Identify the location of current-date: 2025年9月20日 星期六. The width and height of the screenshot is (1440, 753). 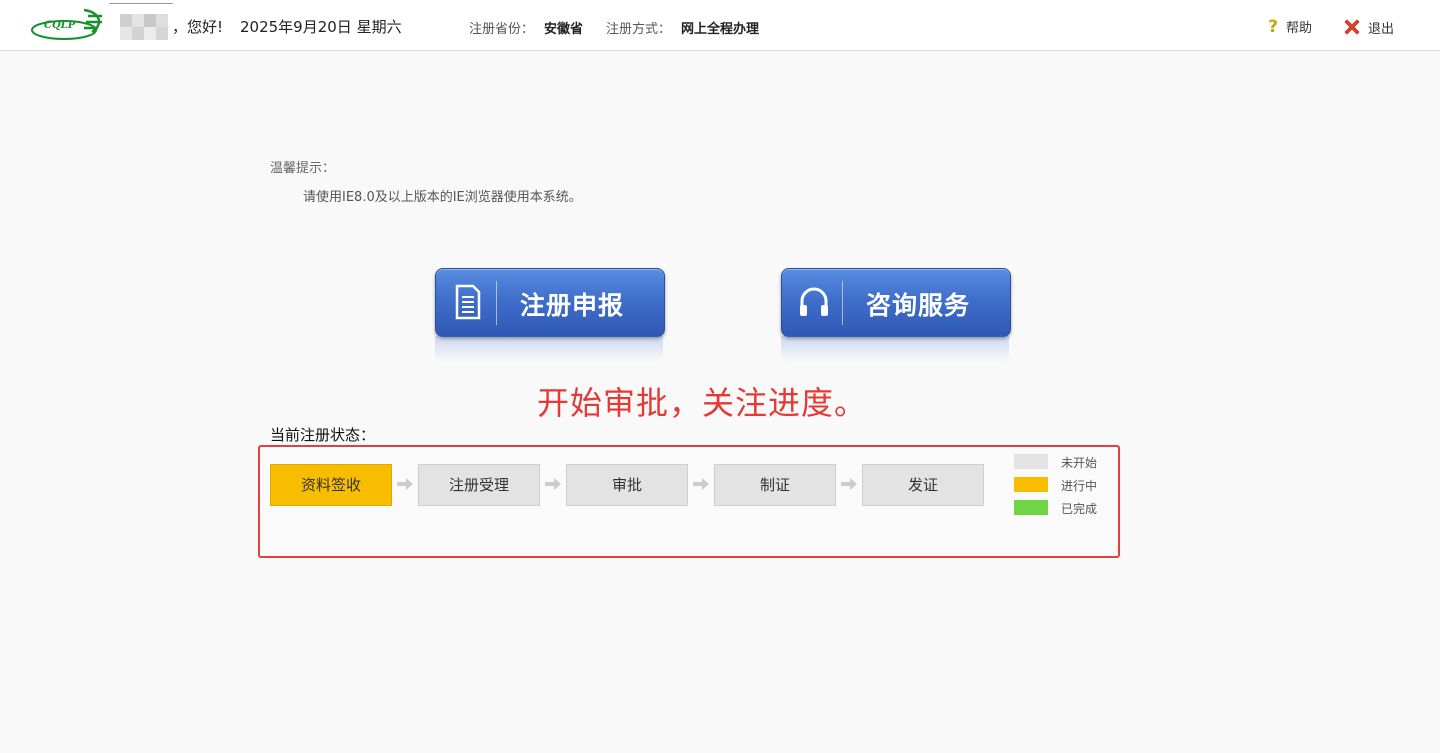
(321, 27).